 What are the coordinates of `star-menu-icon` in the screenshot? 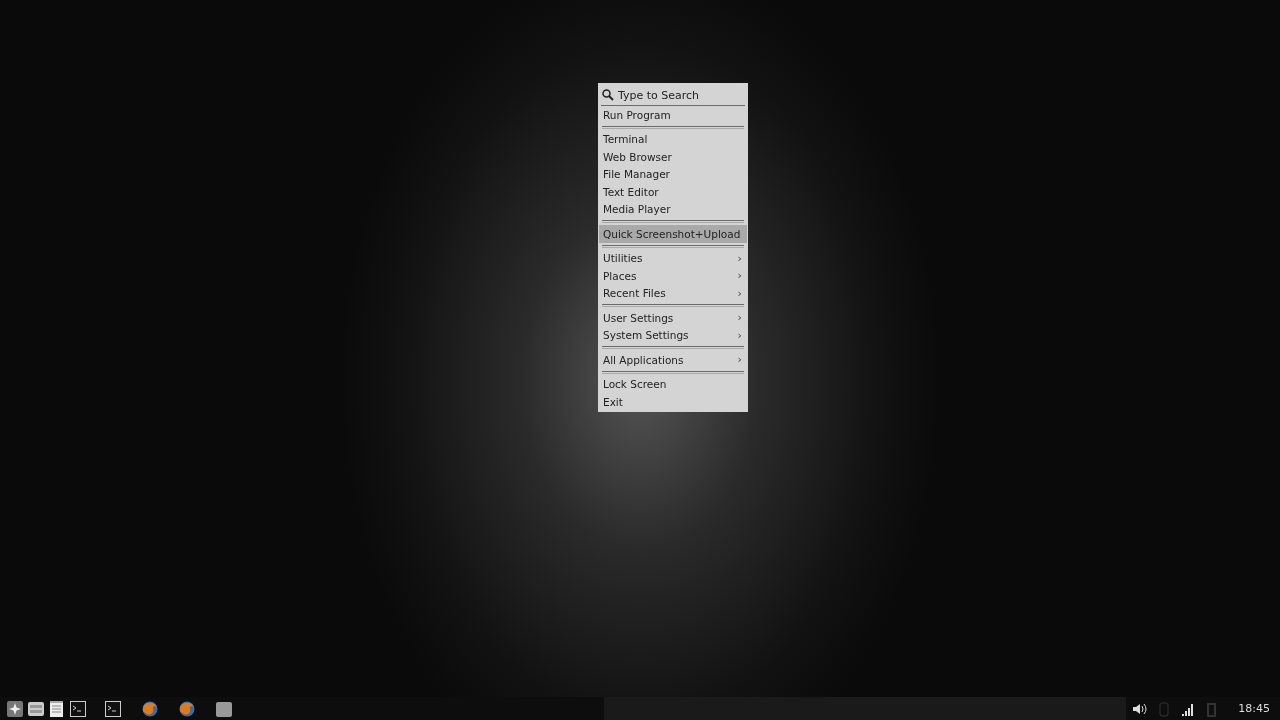 It's located at (15, 708).